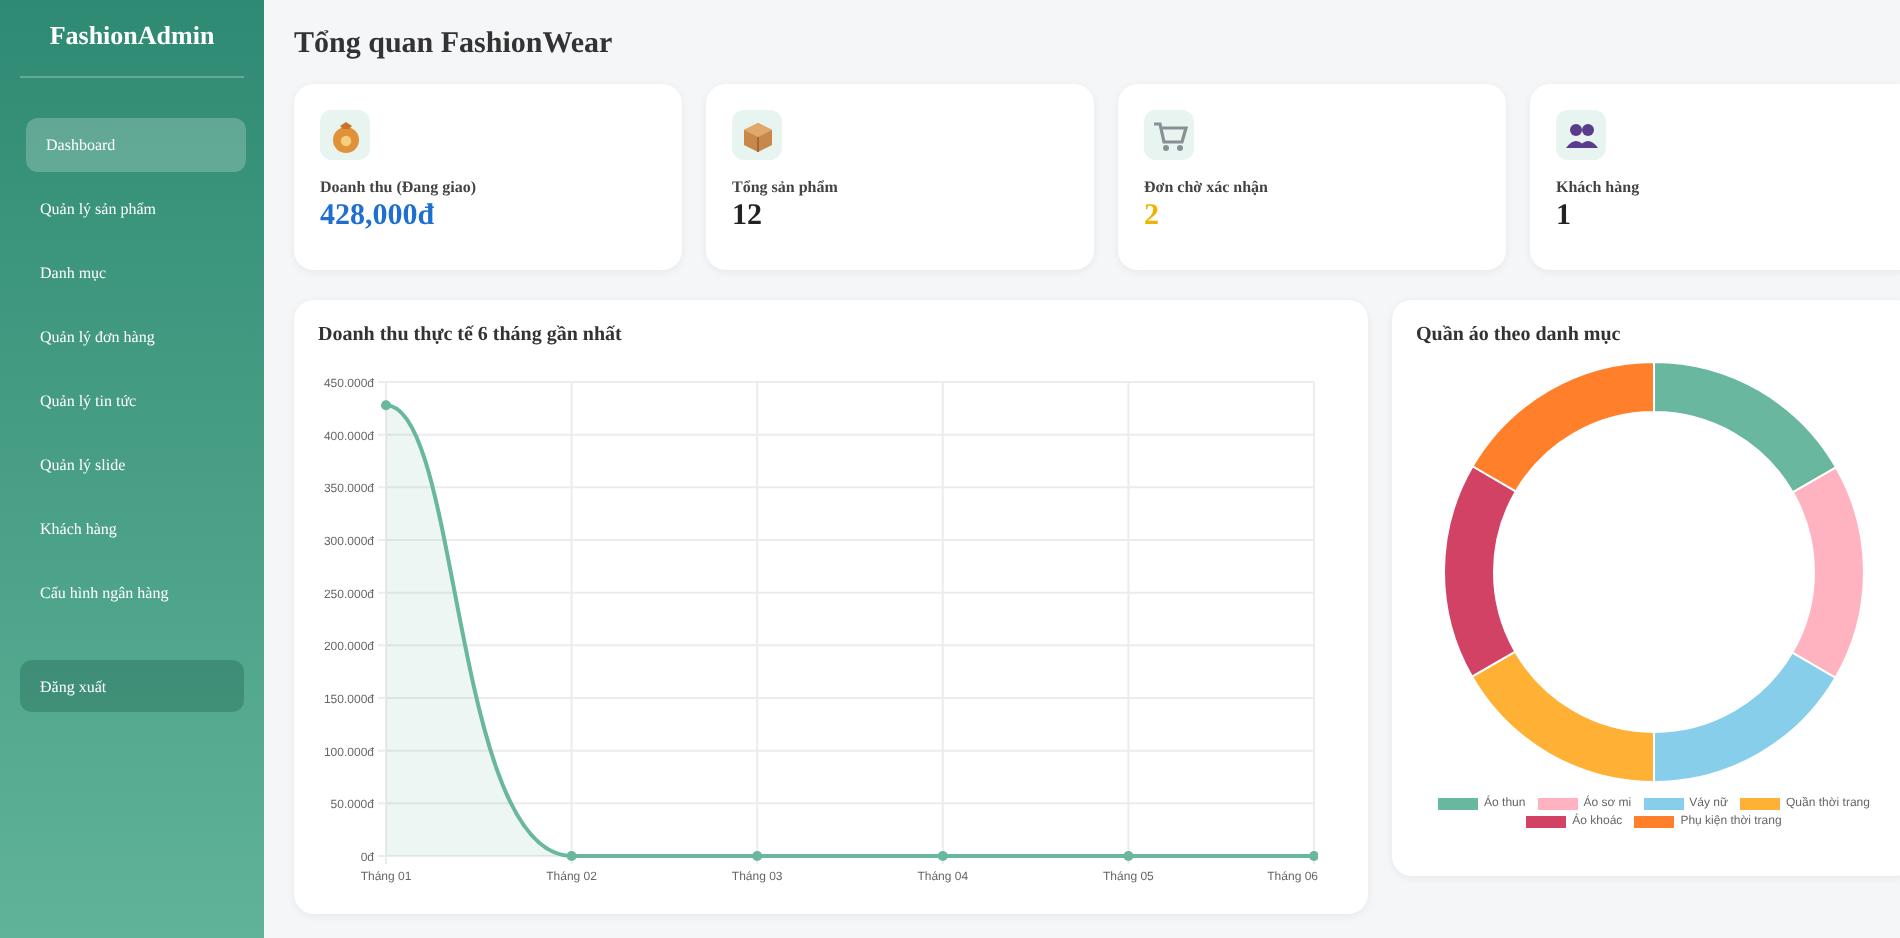  Describe the element at coordinates (378, 217) in the screenshot. I see `stat-value: 428,000đ` at that location.